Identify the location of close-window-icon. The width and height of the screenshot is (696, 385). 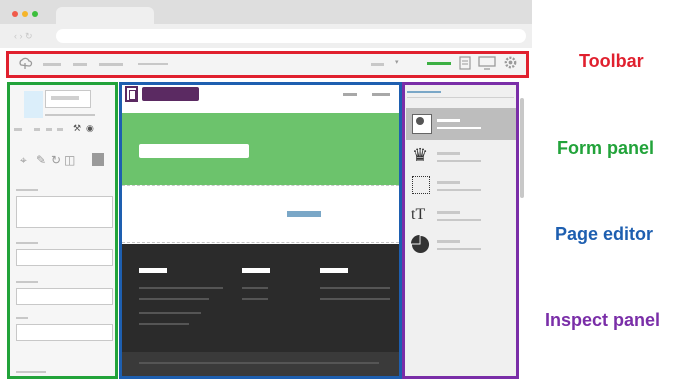
(15, 14).